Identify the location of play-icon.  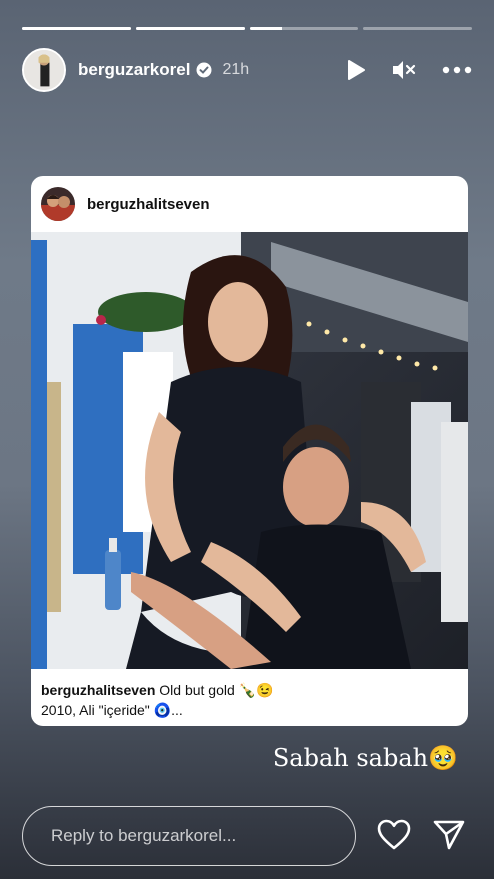
(356, 70).